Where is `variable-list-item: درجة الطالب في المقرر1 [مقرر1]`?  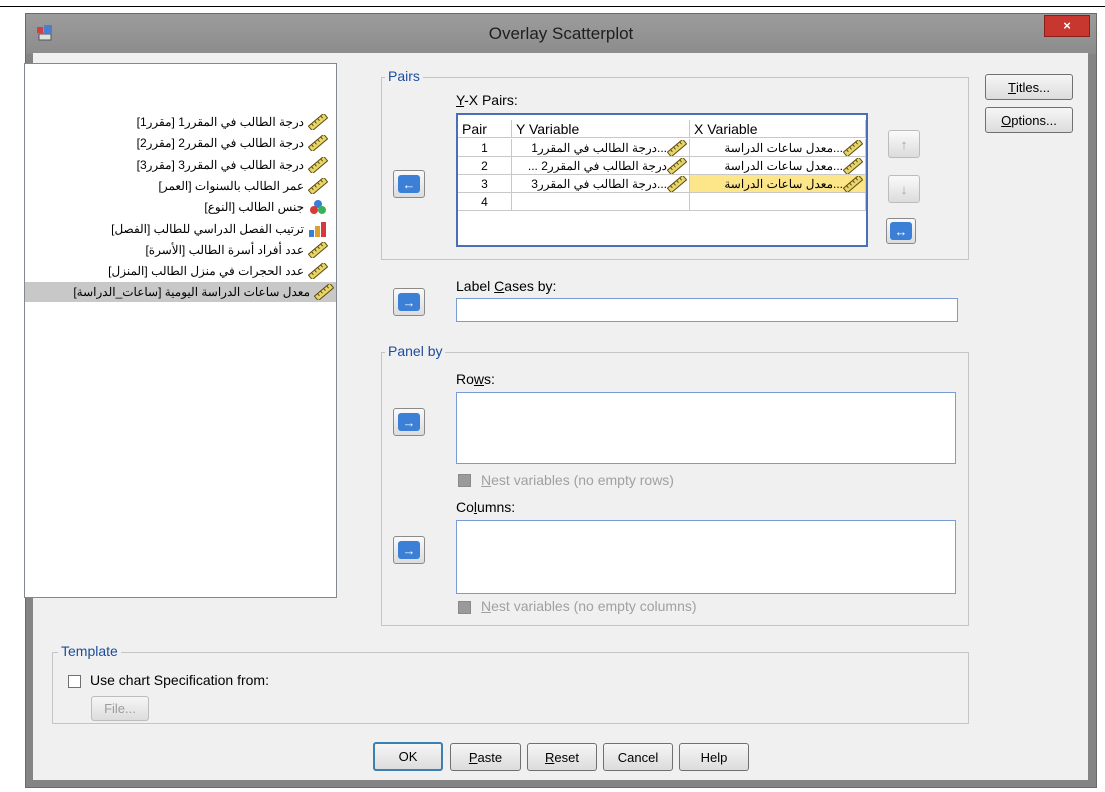
variable-list-item: درجة الطالب في المقرر1 [مقرر1] is located at coordinates (232, 122).